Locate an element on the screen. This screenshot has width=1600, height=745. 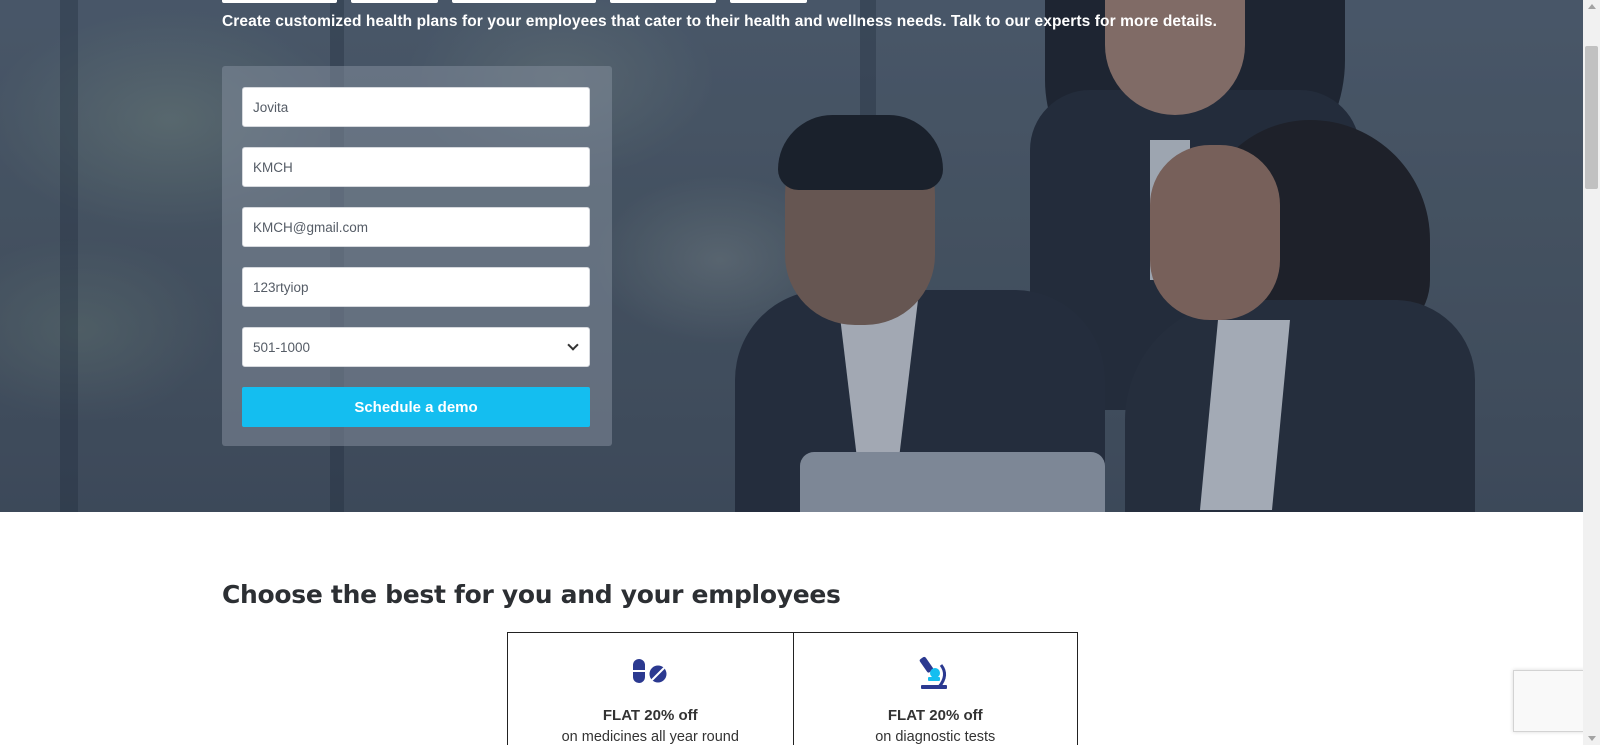
demo-request-form: 501-1000 Schedule a demo is located at coordinates (417, 256).